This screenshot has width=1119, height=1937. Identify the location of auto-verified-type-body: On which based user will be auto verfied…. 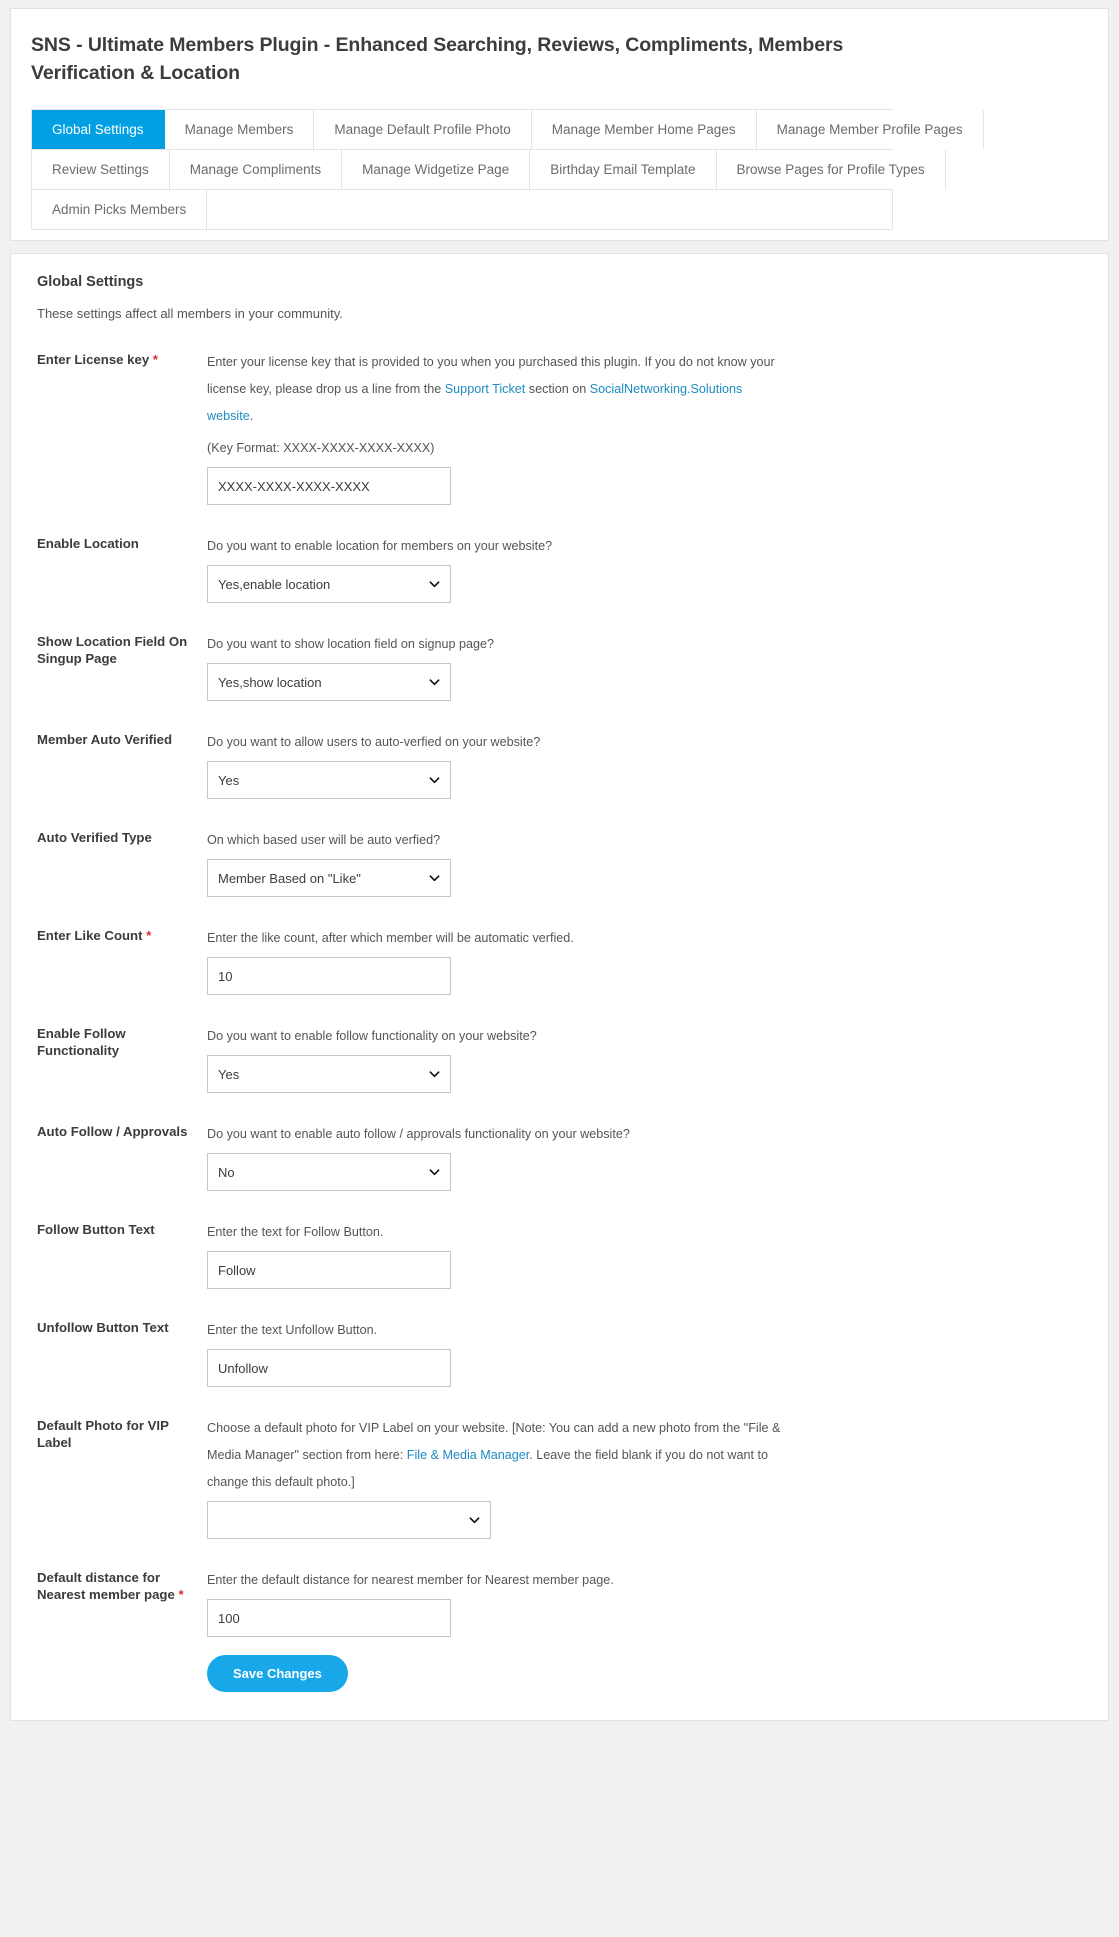
(643, 862).